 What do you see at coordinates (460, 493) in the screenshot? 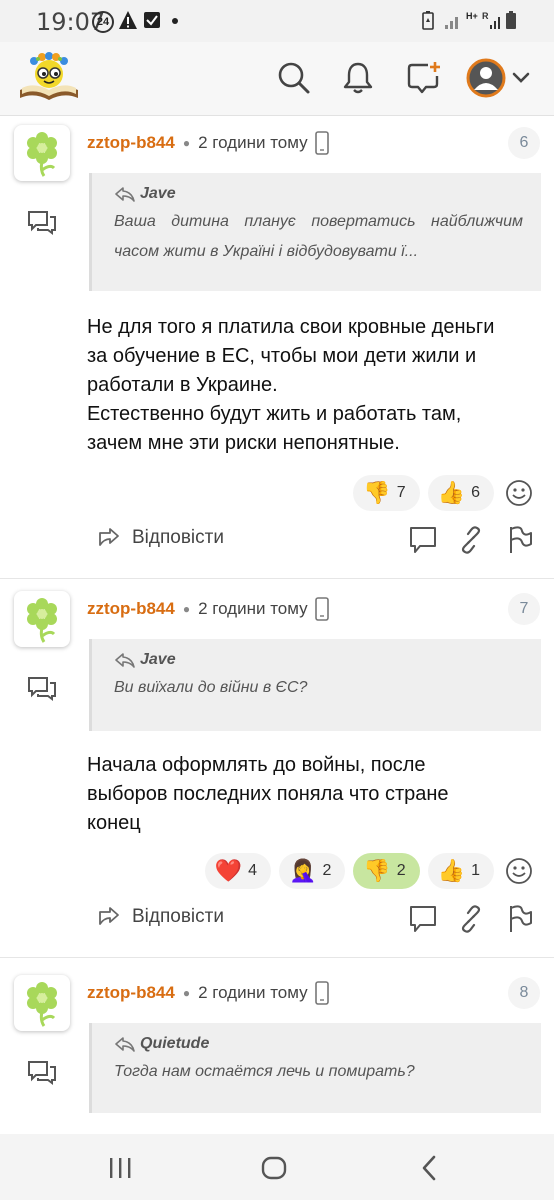
I see `reaction-like: 👍 6` at bounding box center [460, 493].